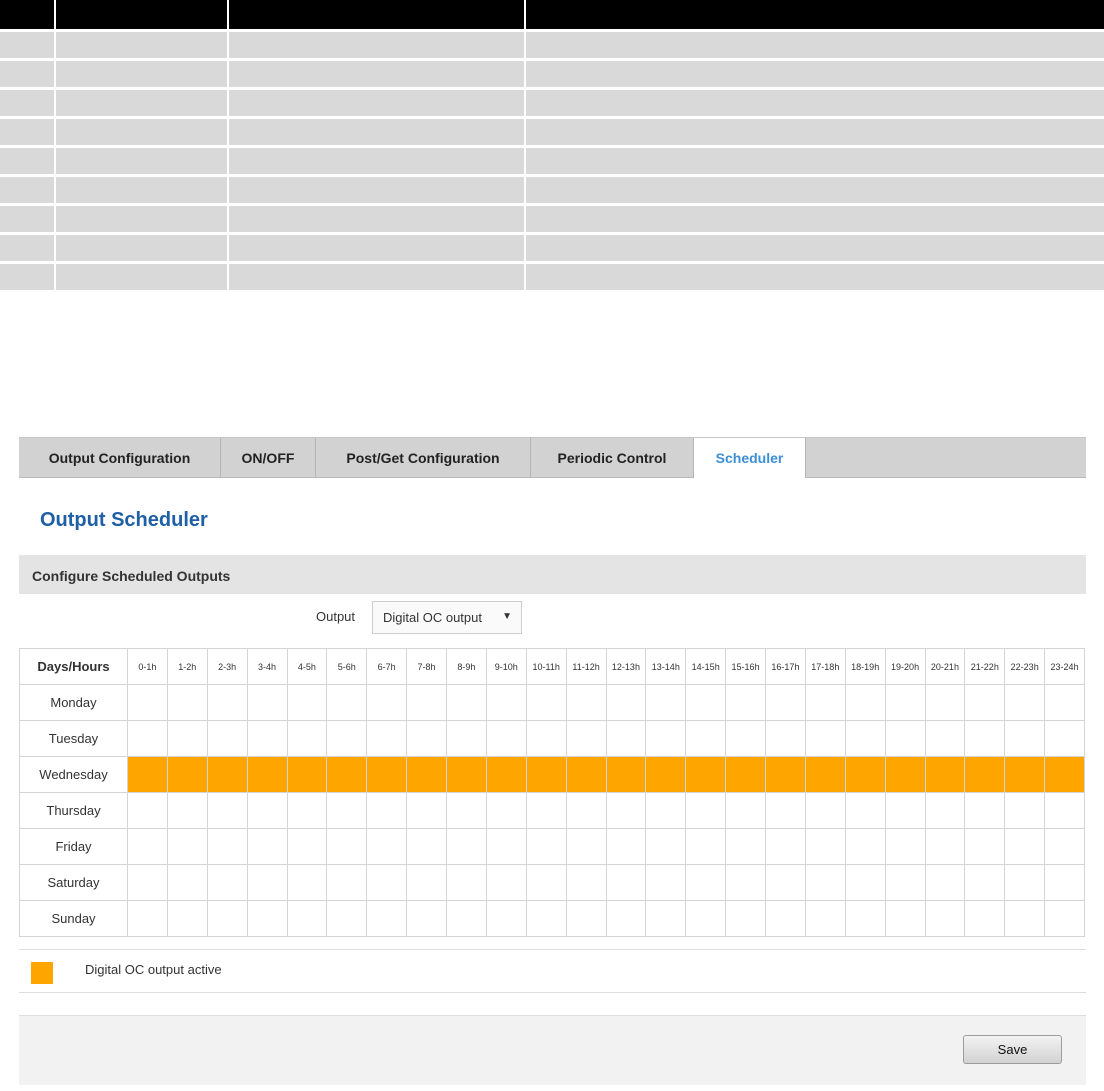  I want to click on tab-on-off: ON/OFF, so click(268, 458).